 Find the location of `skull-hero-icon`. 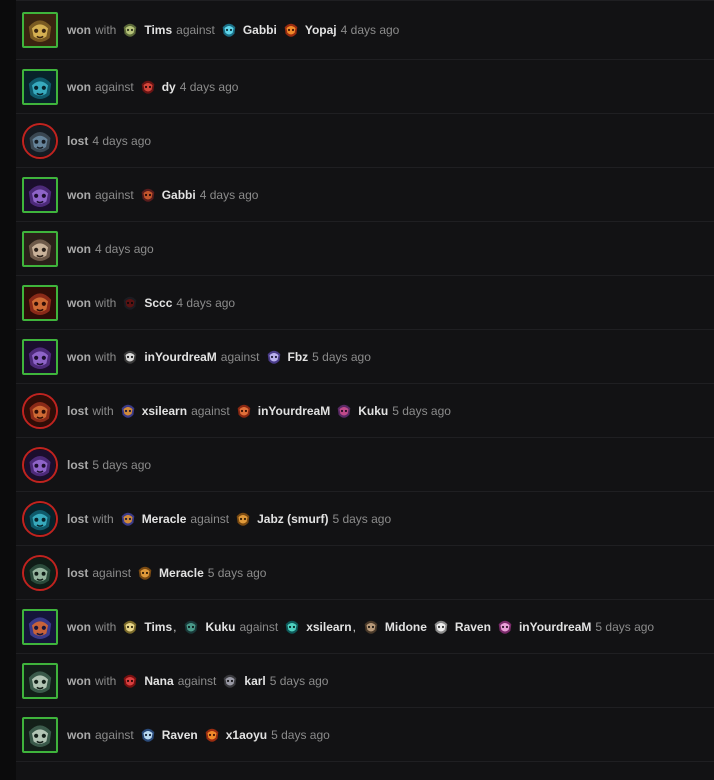

skull-hero-icon is located at coordinates (40, 248).